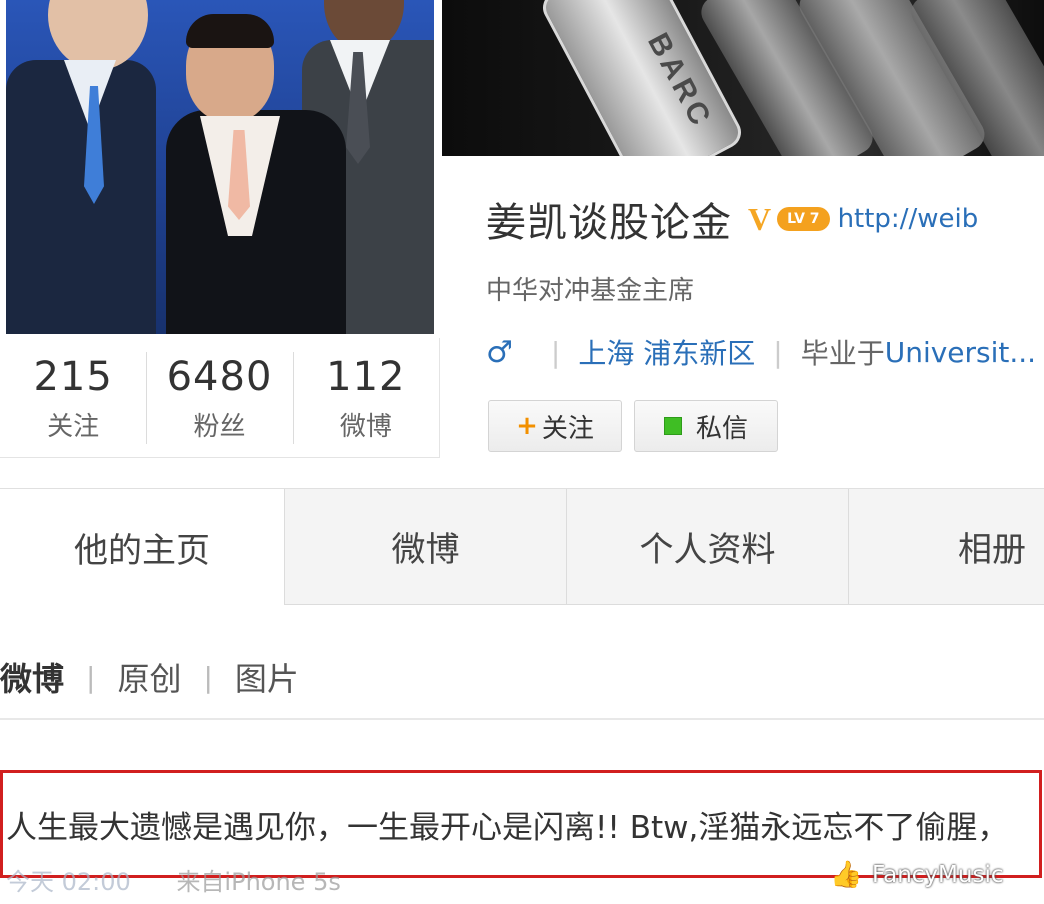 The height and width of the screenshot is (904, 1044). I want to click on message-icon, so click(672, 426).